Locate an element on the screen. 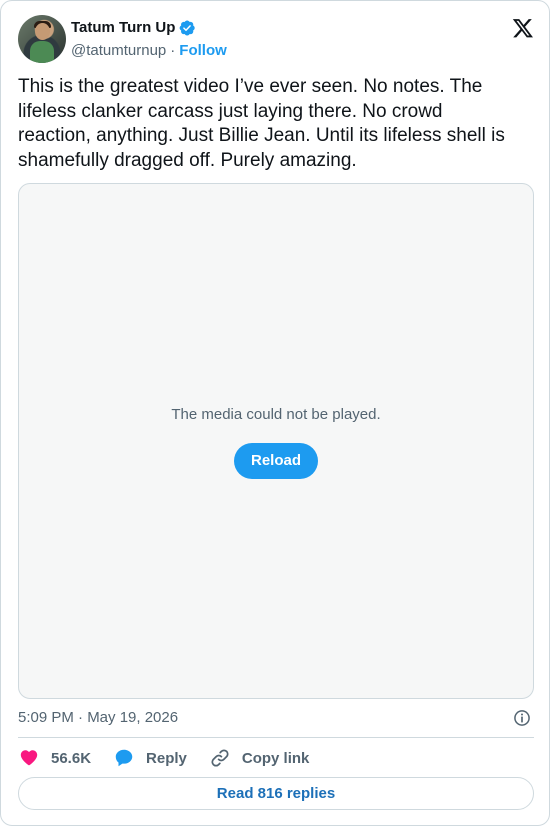 The width and height of the screenshot is (550, 826). author-name: Tatum Turn Up is located at coordinates (123, 28).